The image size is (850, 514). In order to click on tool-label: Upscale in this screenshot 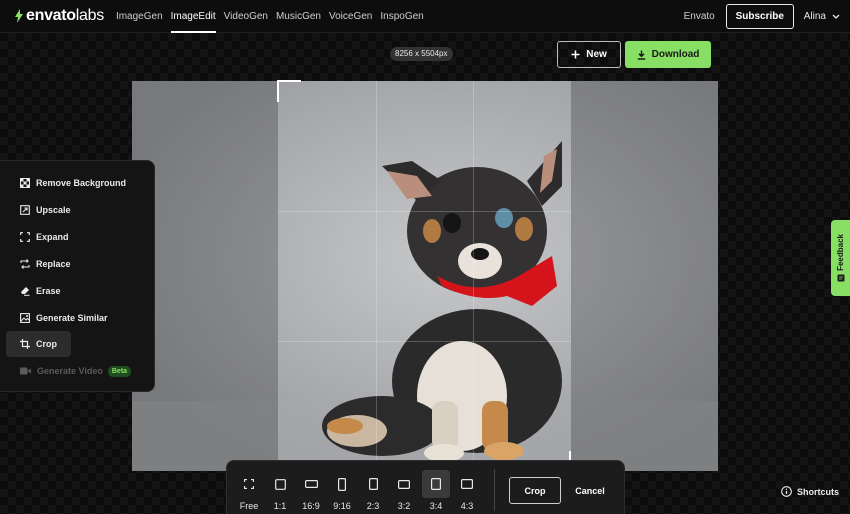, I will do `click(53, 210)`.